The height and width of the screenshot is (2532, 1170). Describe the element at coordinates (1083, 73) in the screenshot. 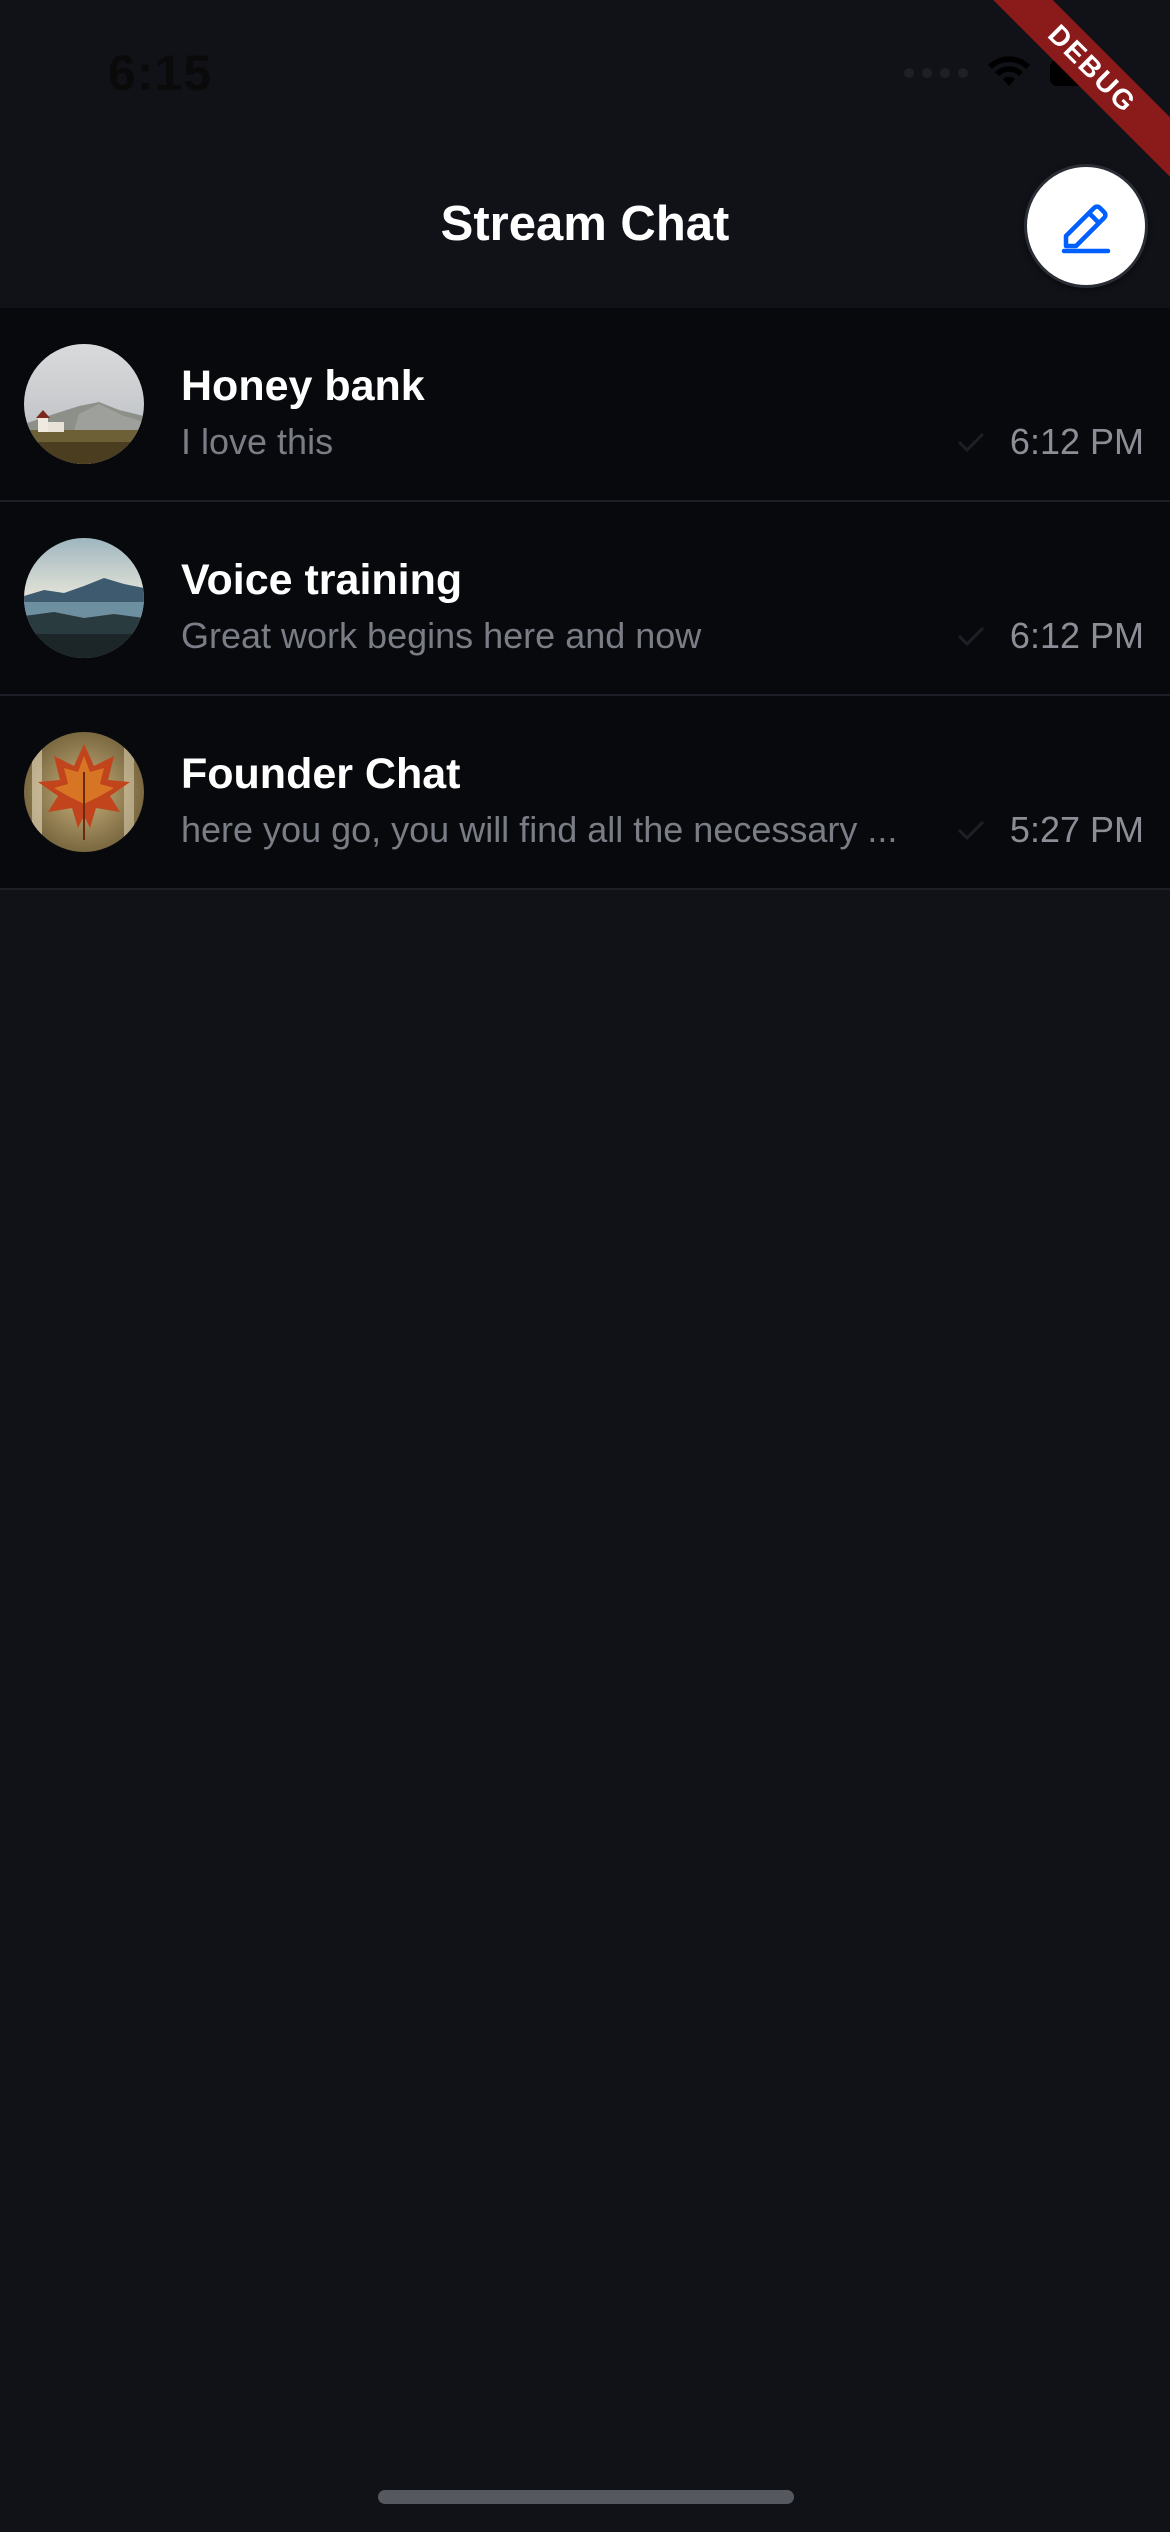

I see `battery-icon` at that location.